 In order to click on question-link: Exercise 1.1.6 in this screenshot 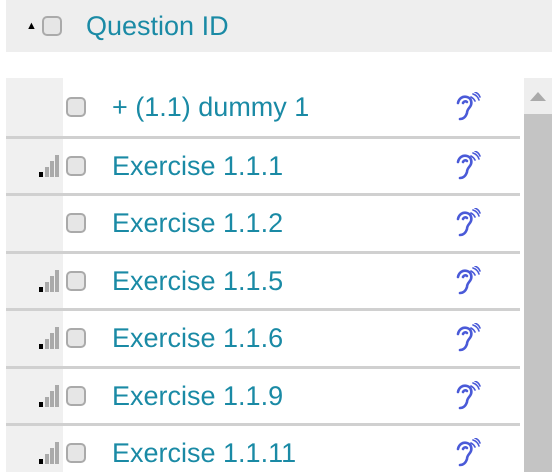, I will do `click(198, 338)`.